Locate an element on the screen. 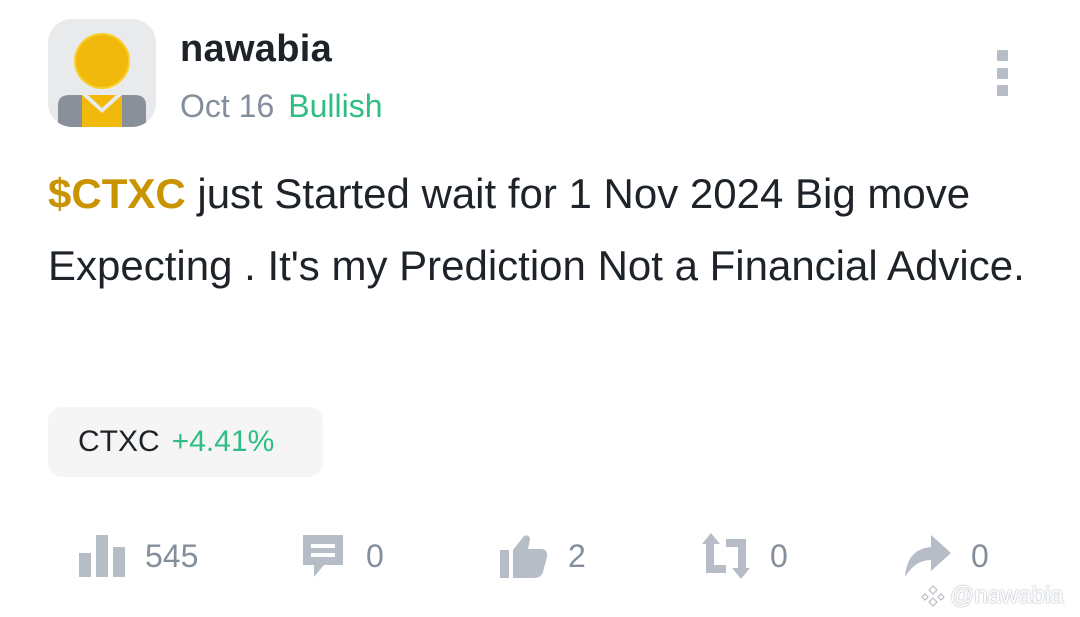  share-count: 0 is located at coordinates (980, 555).